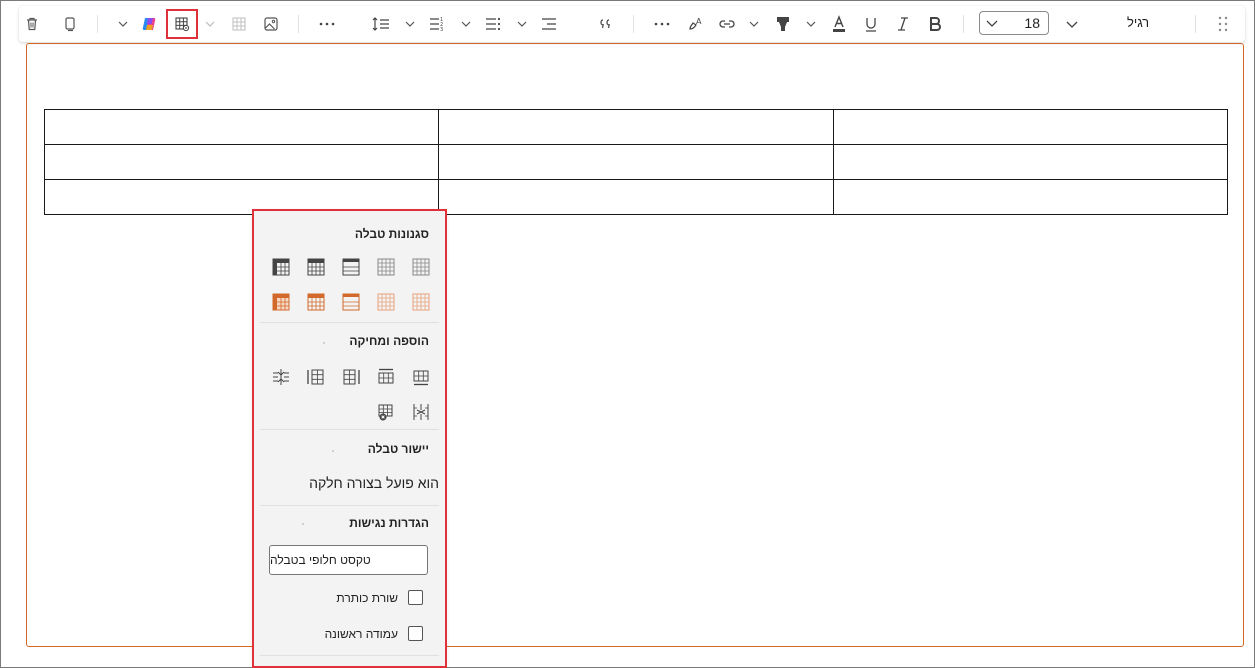 The width and height of the screenshot is (1255, 668). I want to click on table-style-dark-1-icon, so click(281, 267).